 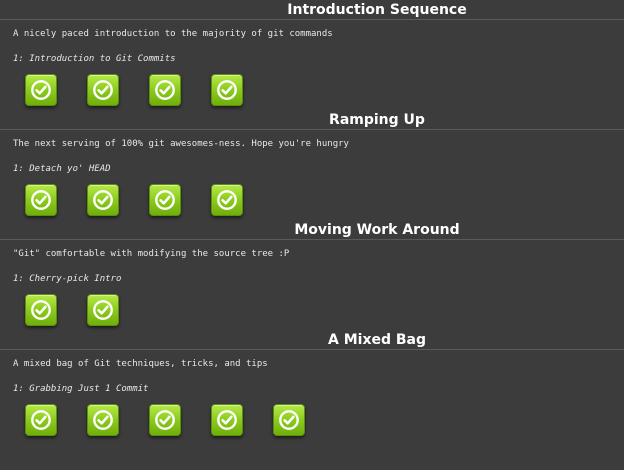 What do you see at coordinates (81, 389) in the screenshot?
I see `level-name: 1: Grabbing Just 1 Commit` at bounding box center [81, 389].